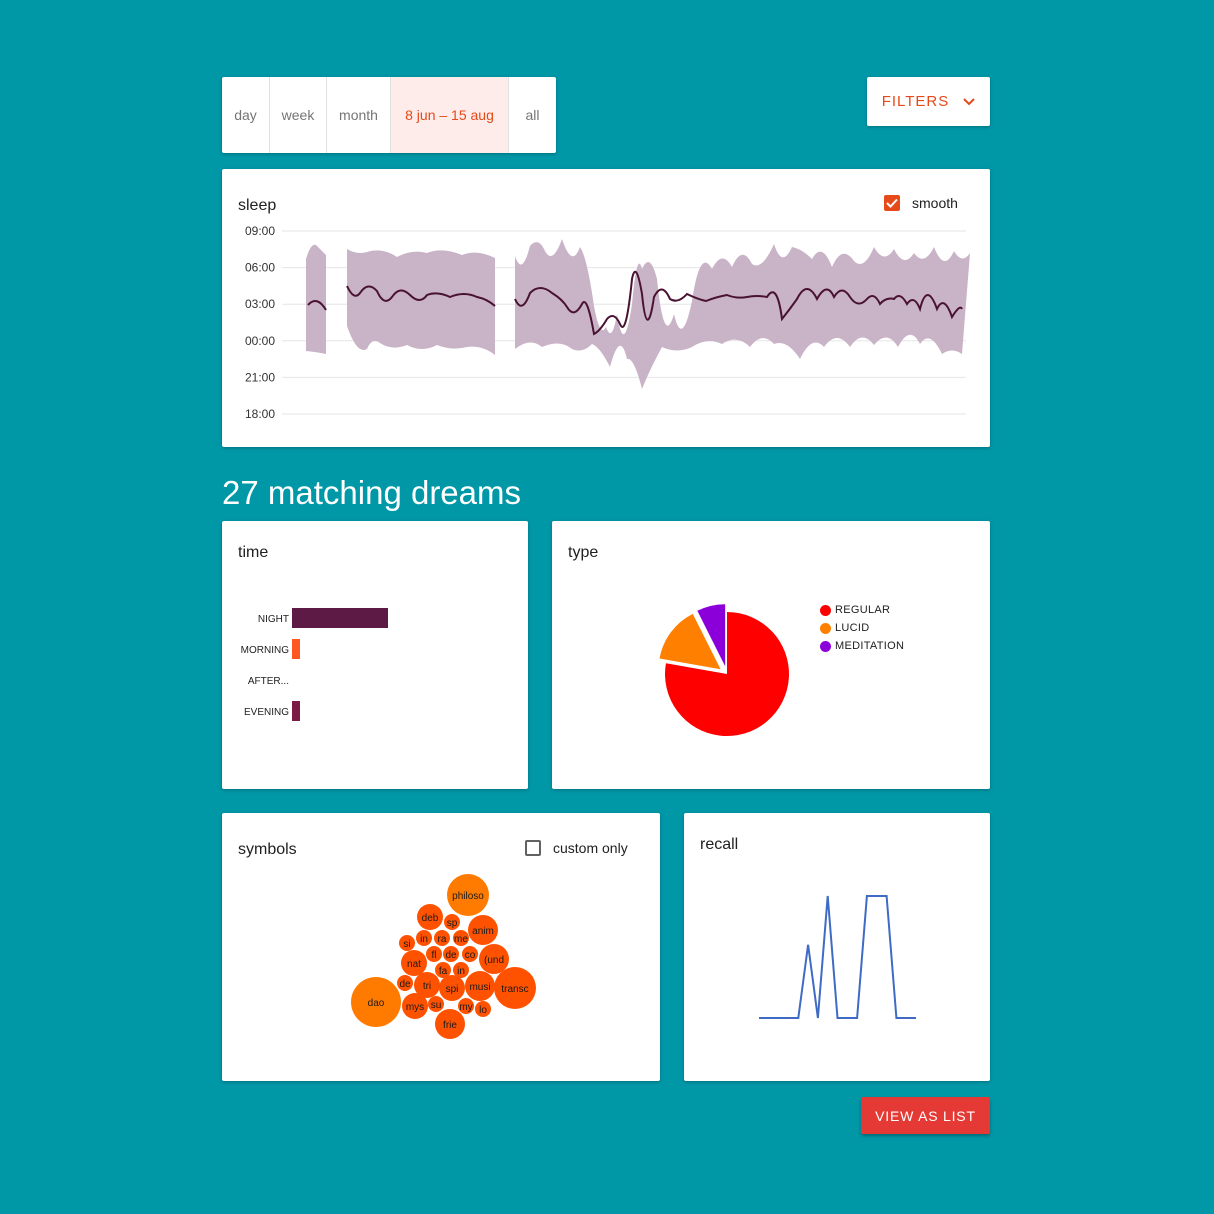 This screenshot has width=1214, height=1214. Describe the element at coordinates (852, 628) in the screenshot. I see `type-legend-label: LUCID` at that location.